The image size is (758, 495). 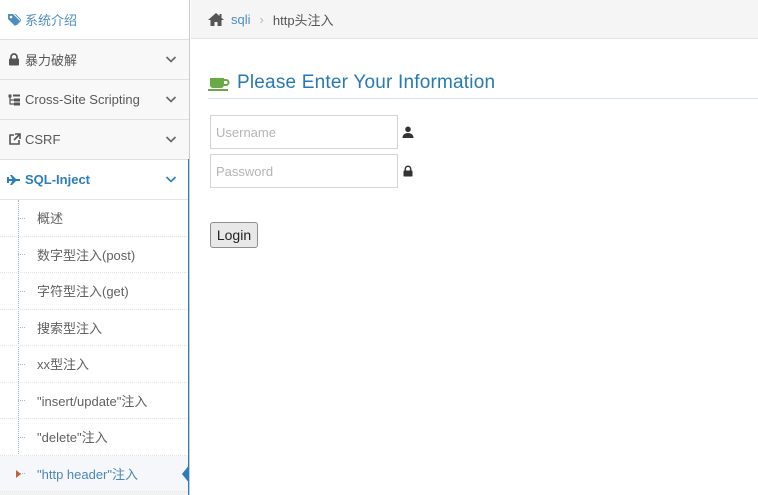 What do you see at coordinates (304, 132) in the screenshot?
I see `username-input` at bounding box center [304, 132].